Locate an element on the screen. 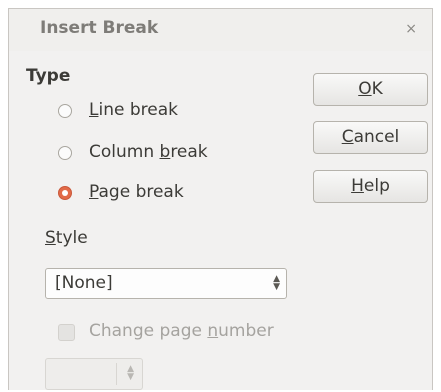 The height and width of the screenshot is (392, 441). style-label: Style is located at coordinates (66, 238).